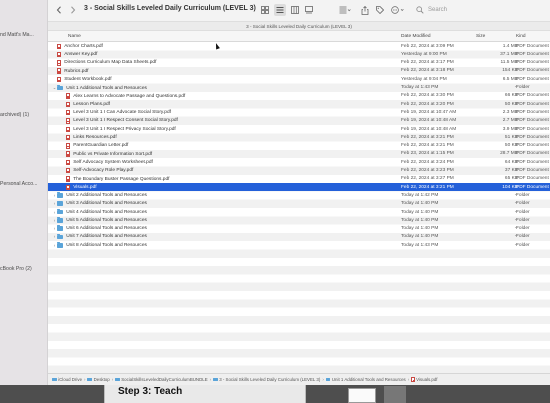 The image size is (550, 403). Describe the element at coordinates (427, 162) in the screenshot. I see `row-date: Feb 22, 2024 at 3:24 PM` at that location.